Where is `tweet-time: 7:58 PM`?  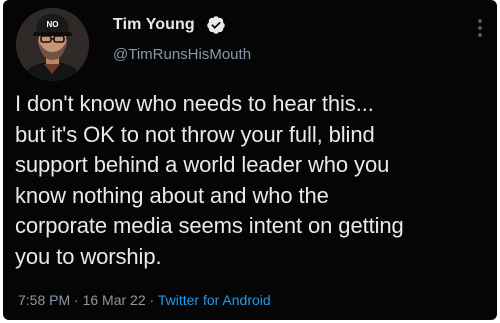
tweet-time: 7:58 PM is located at coordinates (44, 300).